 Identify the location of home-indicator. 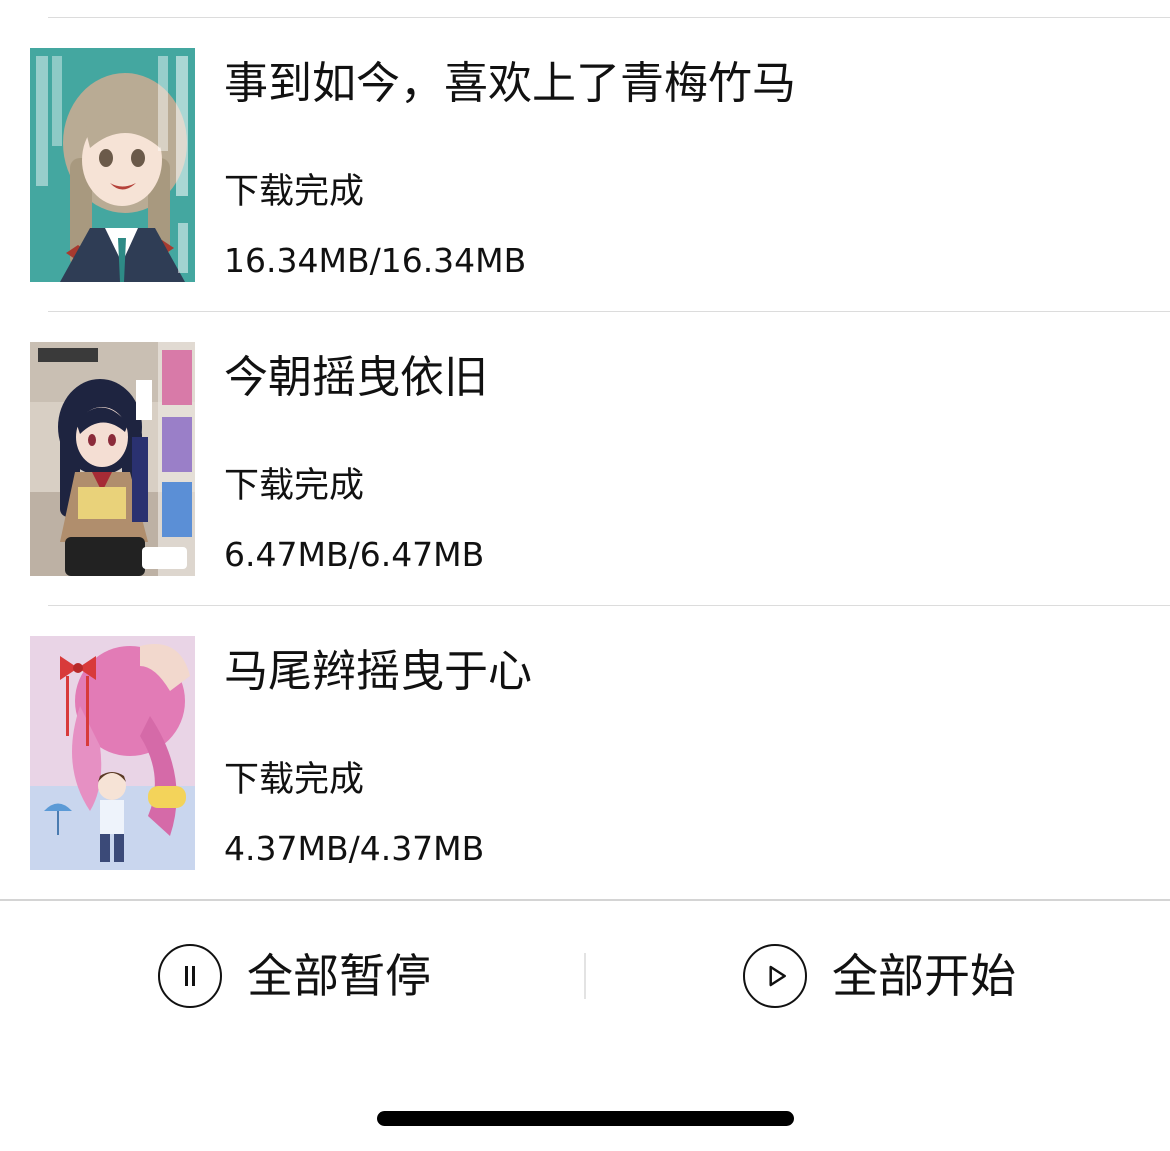
(585, 1118).